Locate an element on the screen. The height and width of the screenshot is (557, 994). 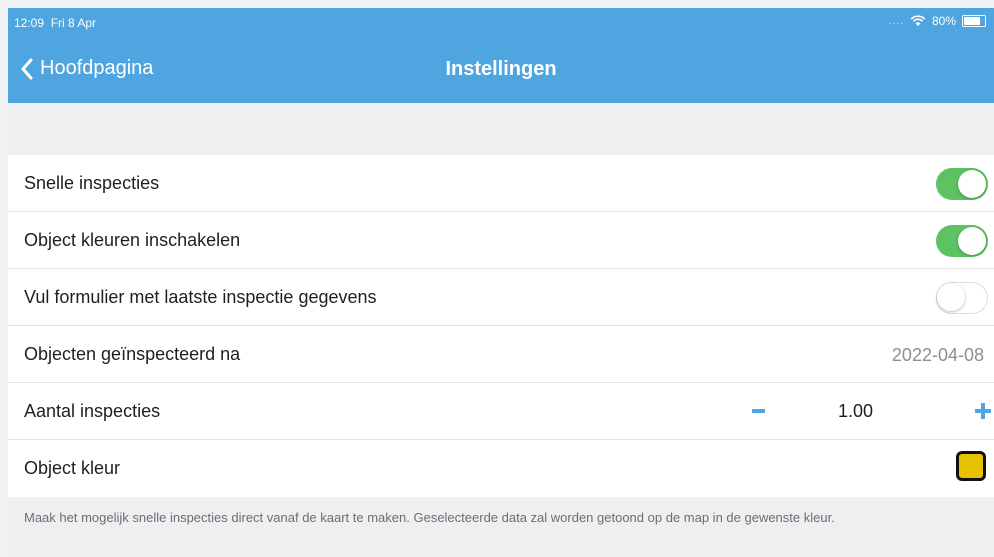
status-indicators: .... 80% is located at coordinates (937, 21).